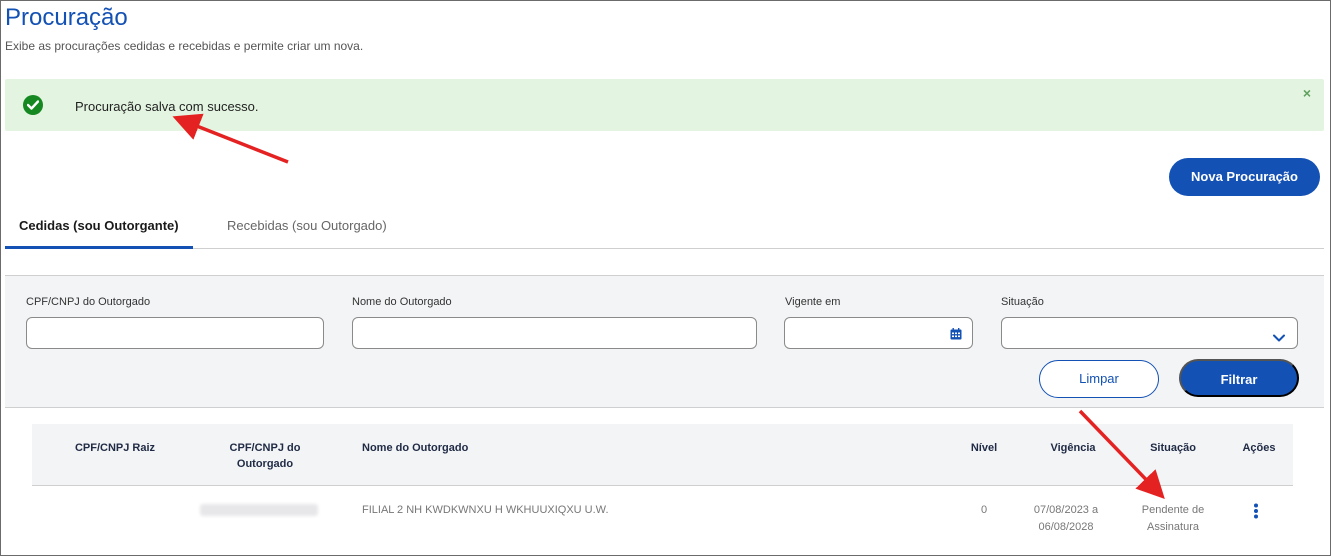 This screenshot has width=1331, height=556. Describe the element at coordinates (167, 106) in the screenshot. I see `alert-message: Procuração salva com sucesso.` at that location.